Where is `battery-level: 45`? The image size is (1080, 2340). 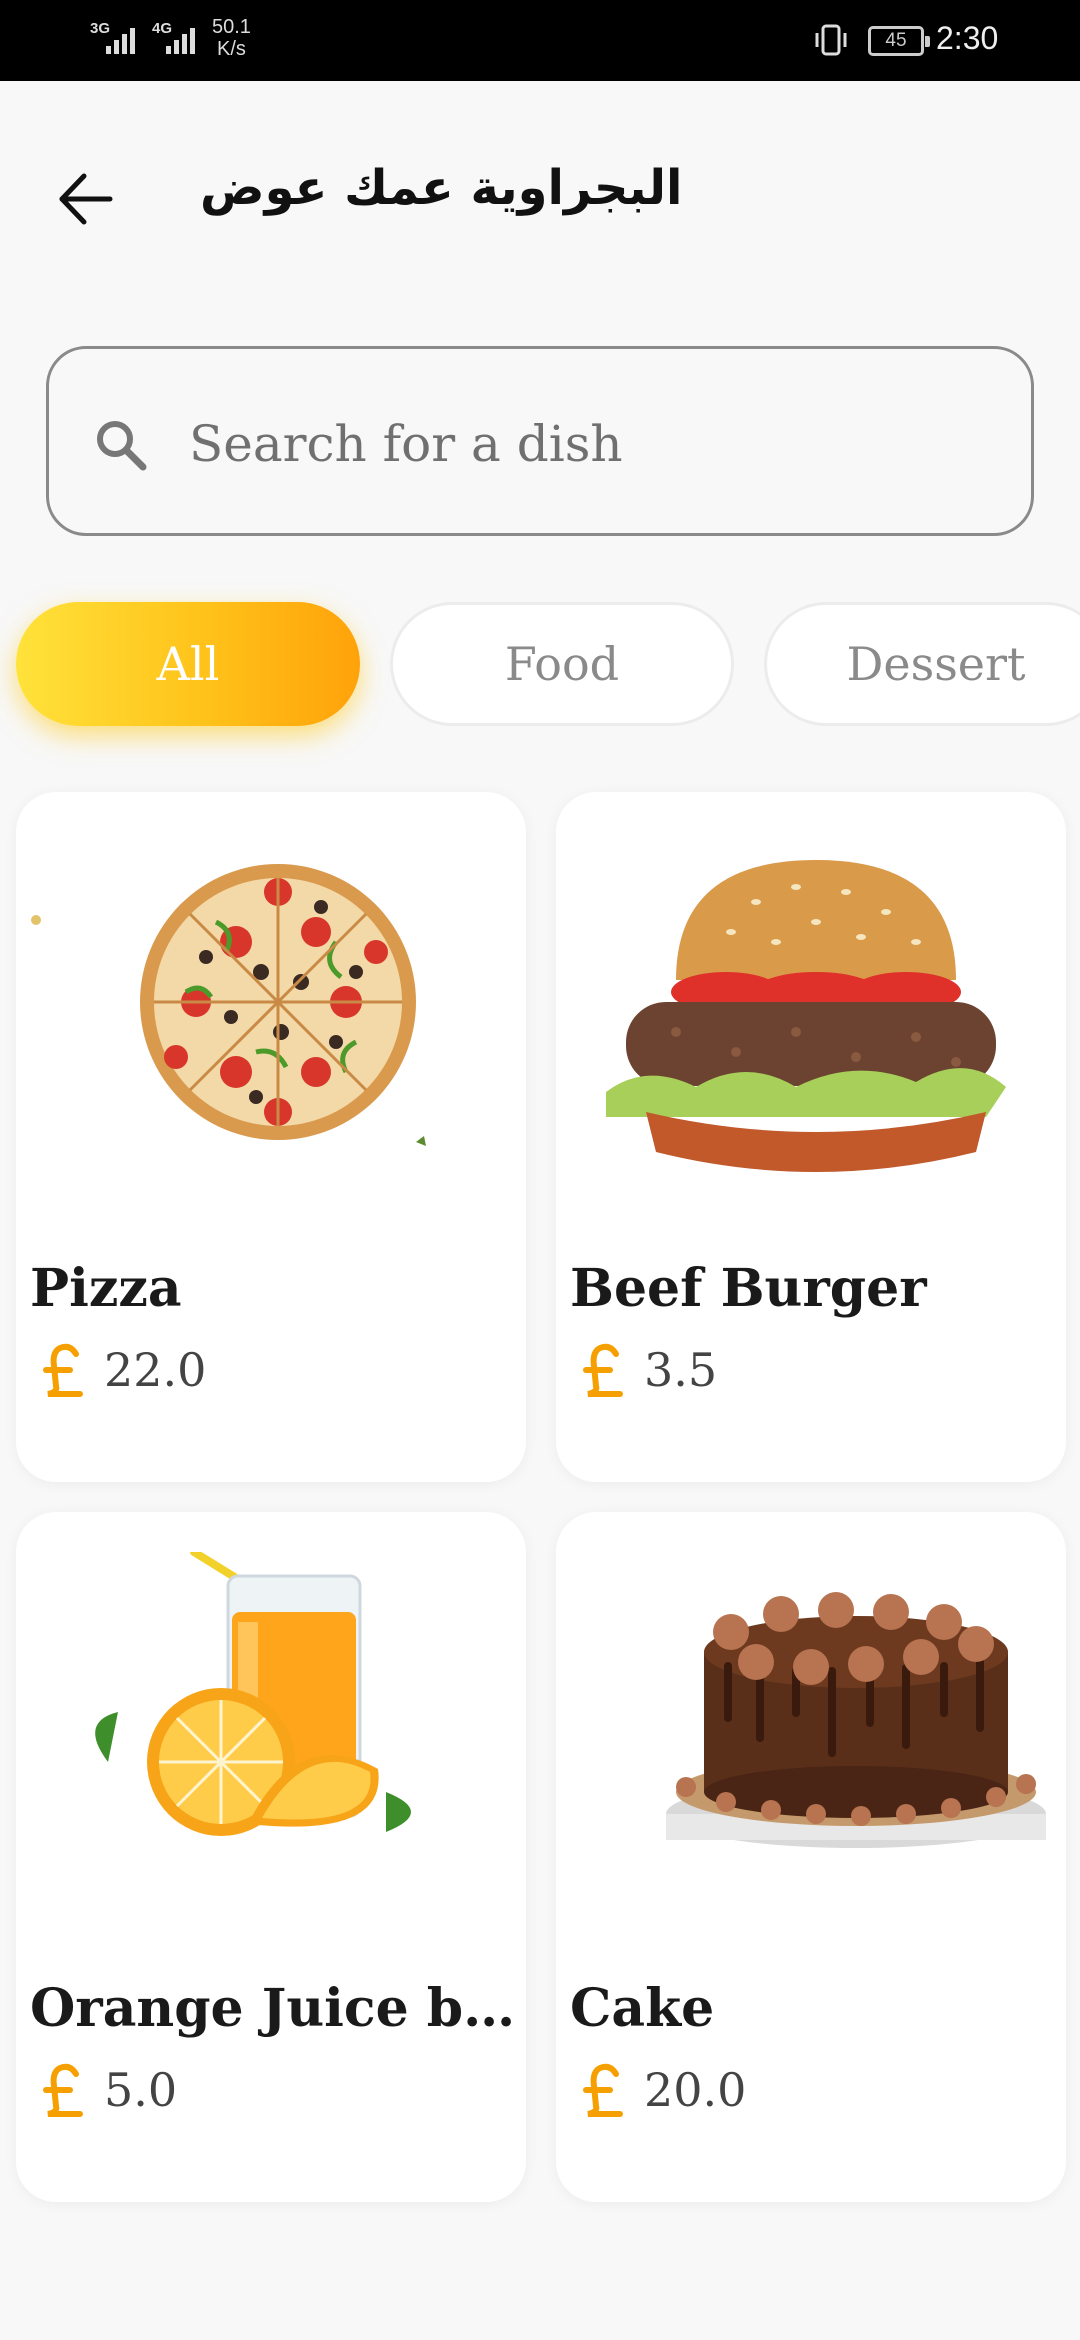 battery-level: 45 is located at coordinates (896, 40).